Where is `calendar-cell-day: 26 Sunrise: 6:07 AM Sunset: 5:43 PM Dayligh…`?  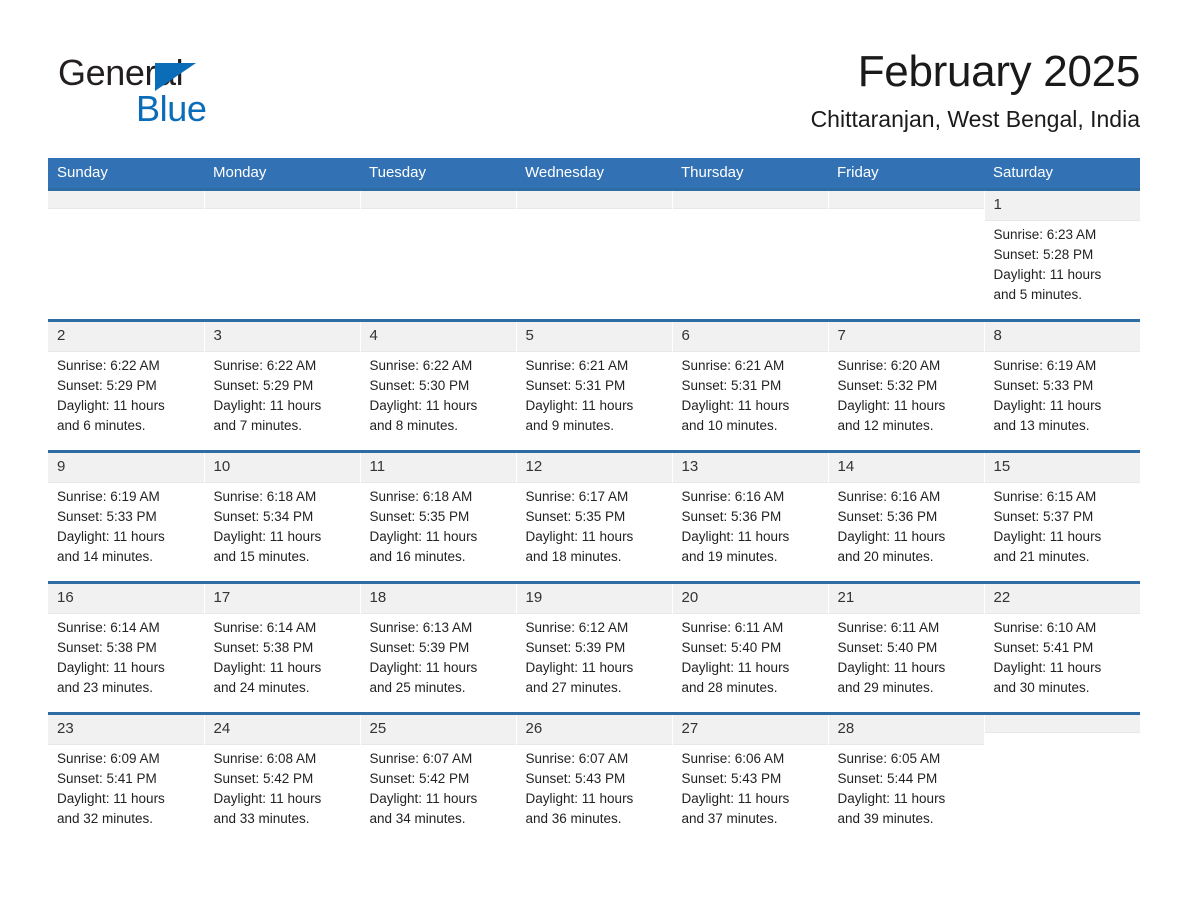
calendar-cell-day: 26 Sunrise: 6:07 AM Sunset: 5:43 PM Dayligh… is located at coordinates (594, 778).